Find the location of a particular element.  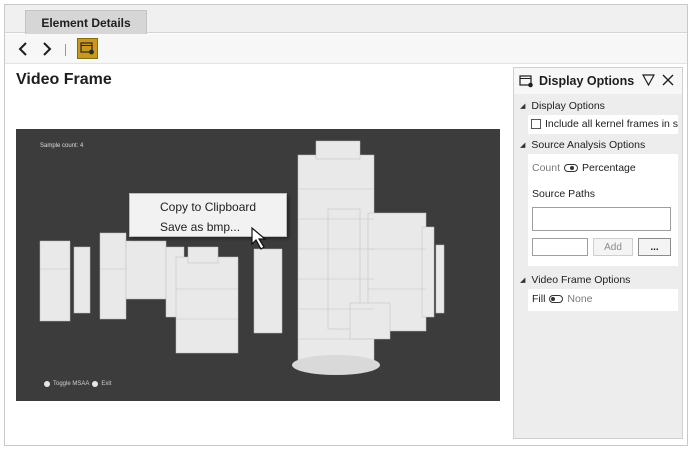

section-display-options-body: Include all kernel frames in st is located at coordinates (603, 124).